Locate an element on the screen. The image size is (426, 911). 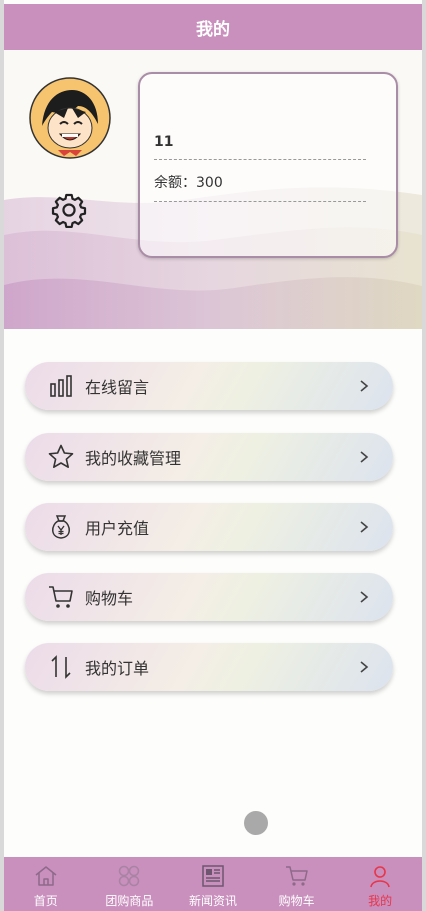
menu-item-label: 在线留言 is located at coordinates (117, 387).